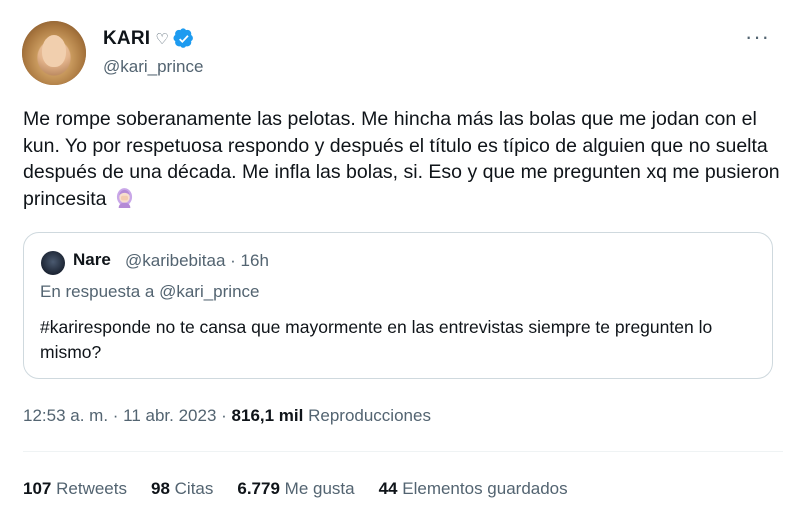  I want to click on stat-likes: 6.779 Me gusta, so click(295, 489).